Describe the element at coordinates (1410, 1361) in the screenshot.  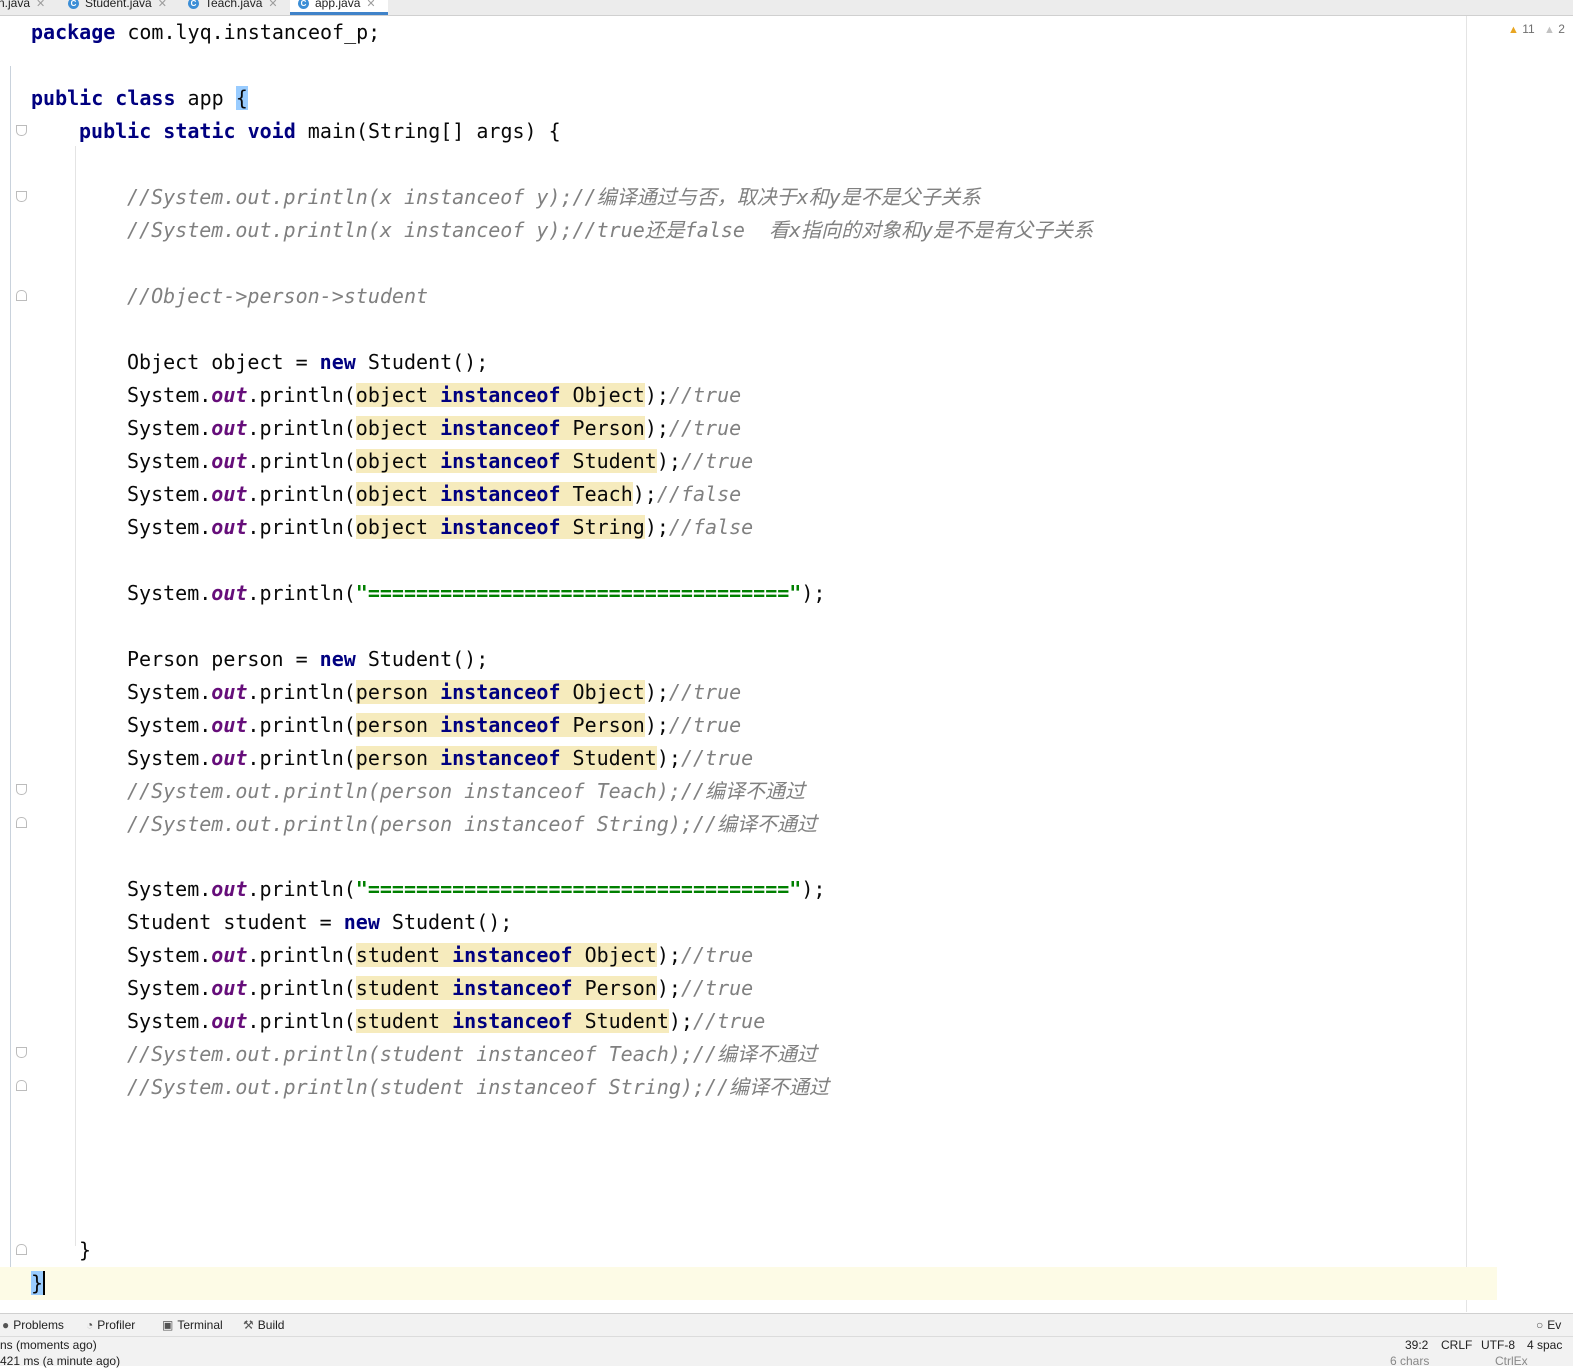
I see `selection-info: 6 chars` at that location.